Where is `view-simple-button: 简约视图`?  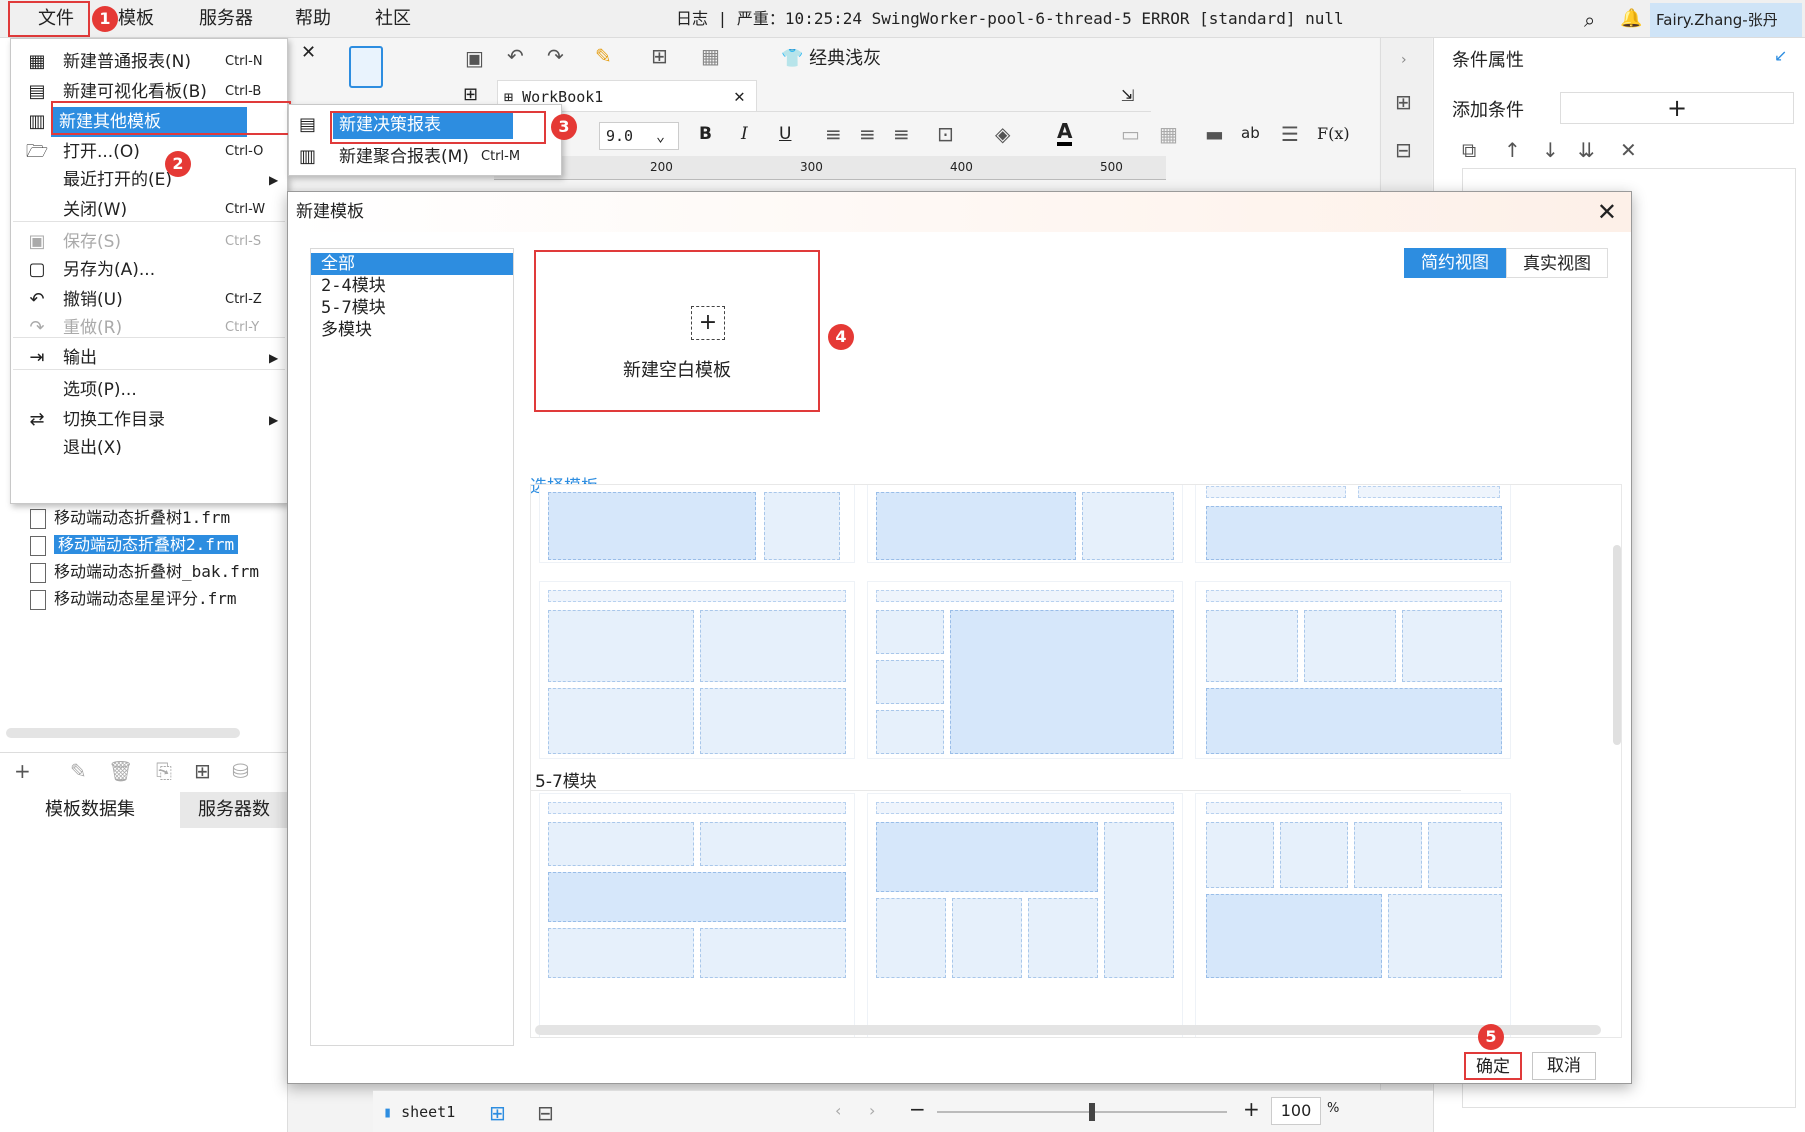 view-simple-button: 简约视图 is located at coordinates (1455, 263).